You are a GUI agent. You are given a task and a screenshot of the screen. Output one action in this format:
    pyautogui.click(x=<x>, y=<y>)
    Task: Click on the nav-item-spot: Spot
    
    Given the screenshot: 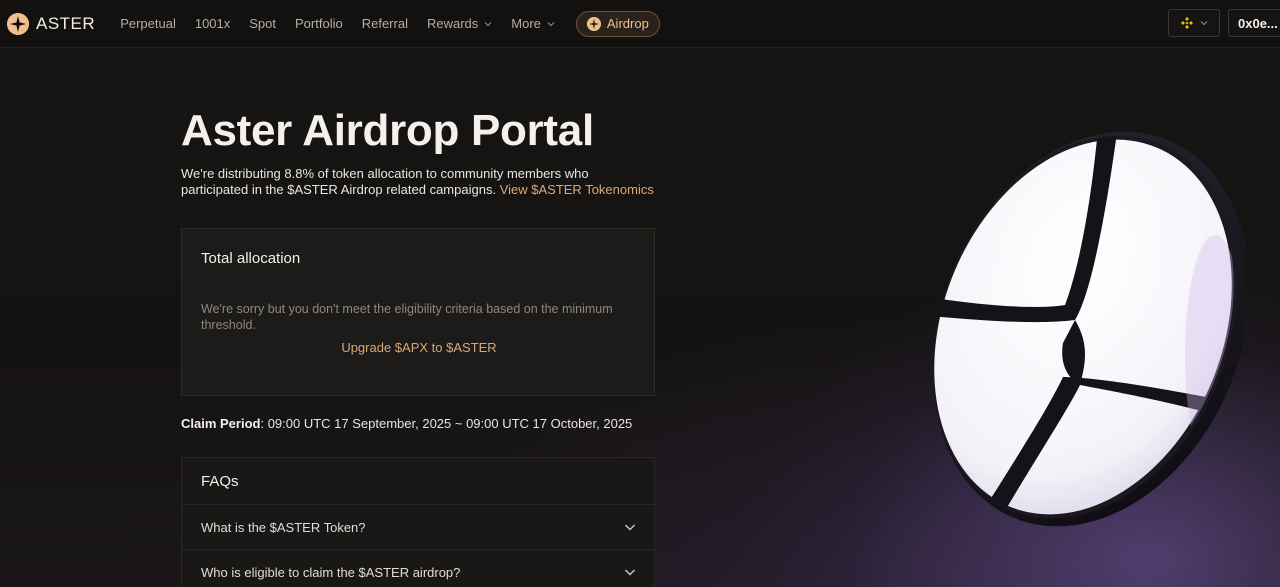 What is the action you would take?
    pyautogui.click(x=262, y=23)
    